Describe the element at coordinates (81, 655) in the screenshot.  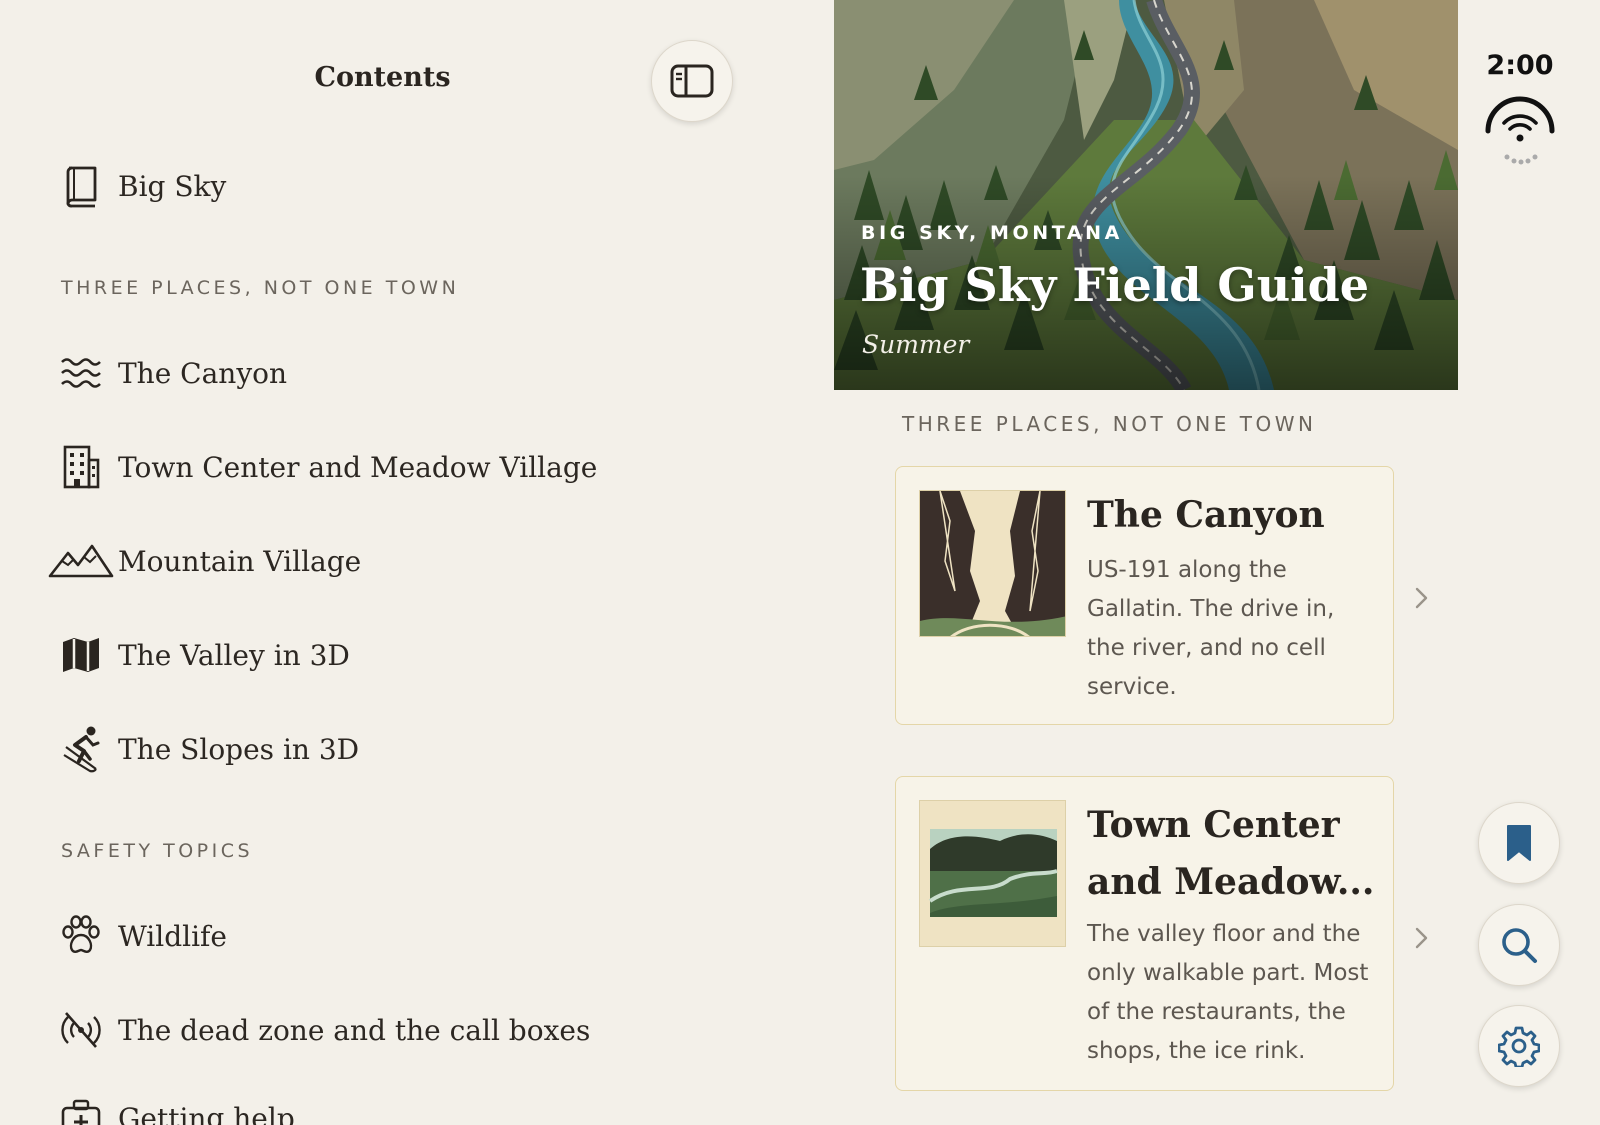
I see `map-icon` at that location.